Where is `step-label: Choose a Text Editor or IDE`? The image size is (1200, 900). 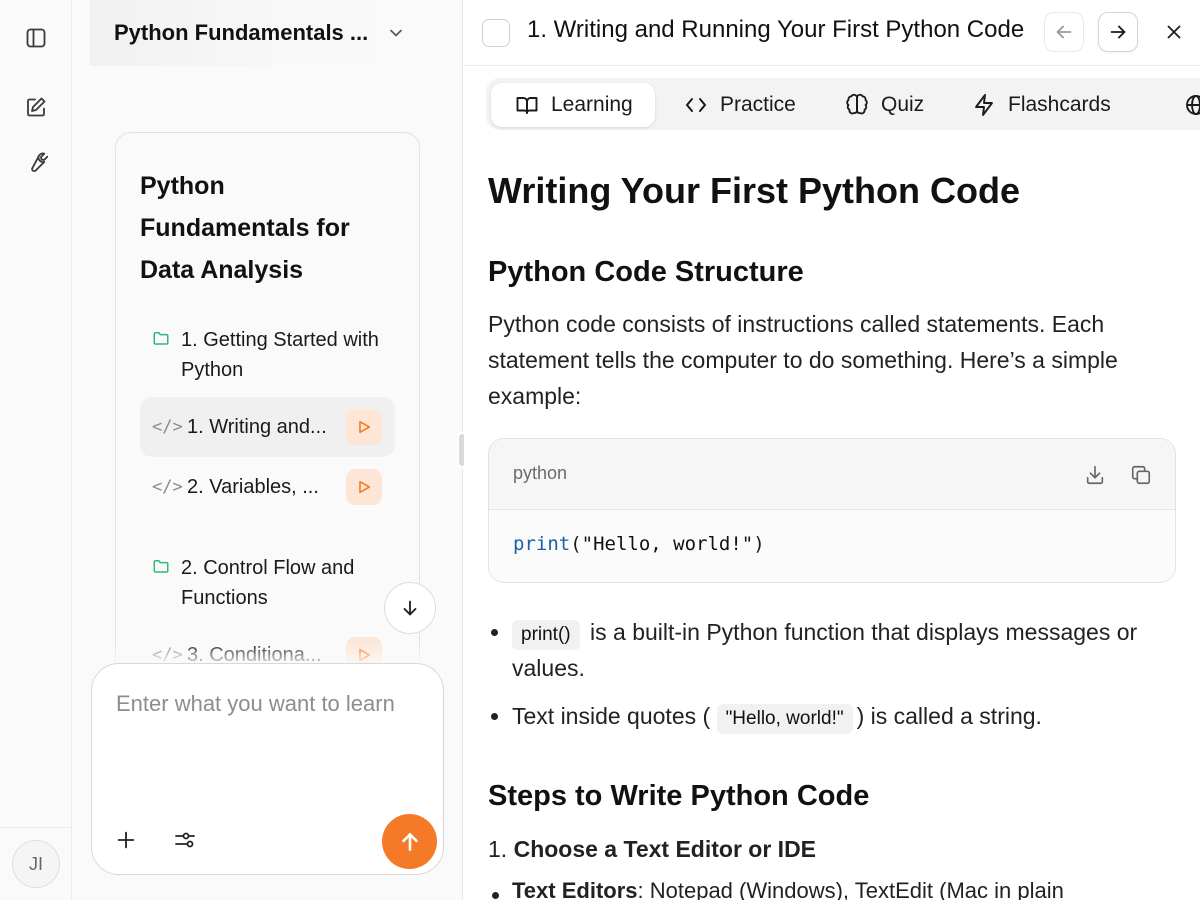 step-label: Choose a Text Editor or IDE is located at coordinates (665, 849).